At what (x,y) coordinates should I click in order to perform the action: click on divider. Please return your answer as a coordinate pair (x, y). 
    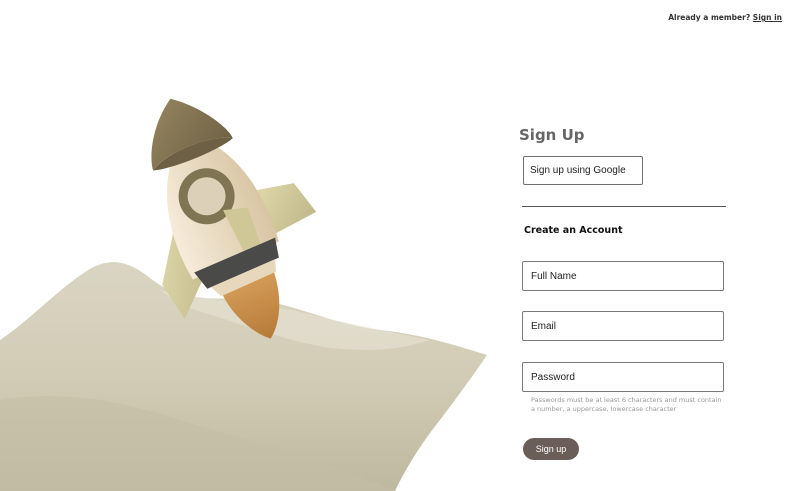
    Looking at the image, I should click on (624, 206).